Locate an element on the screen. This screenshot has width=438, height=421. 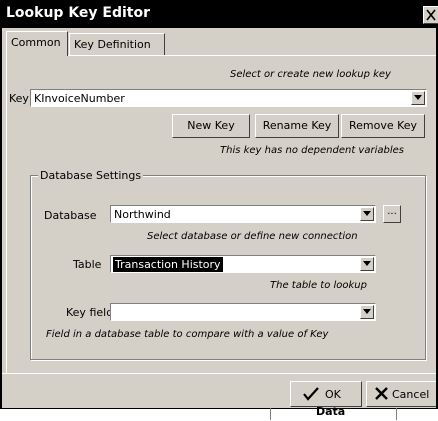
rename-key-button: Rename Key is located at coordinates (297, 126).